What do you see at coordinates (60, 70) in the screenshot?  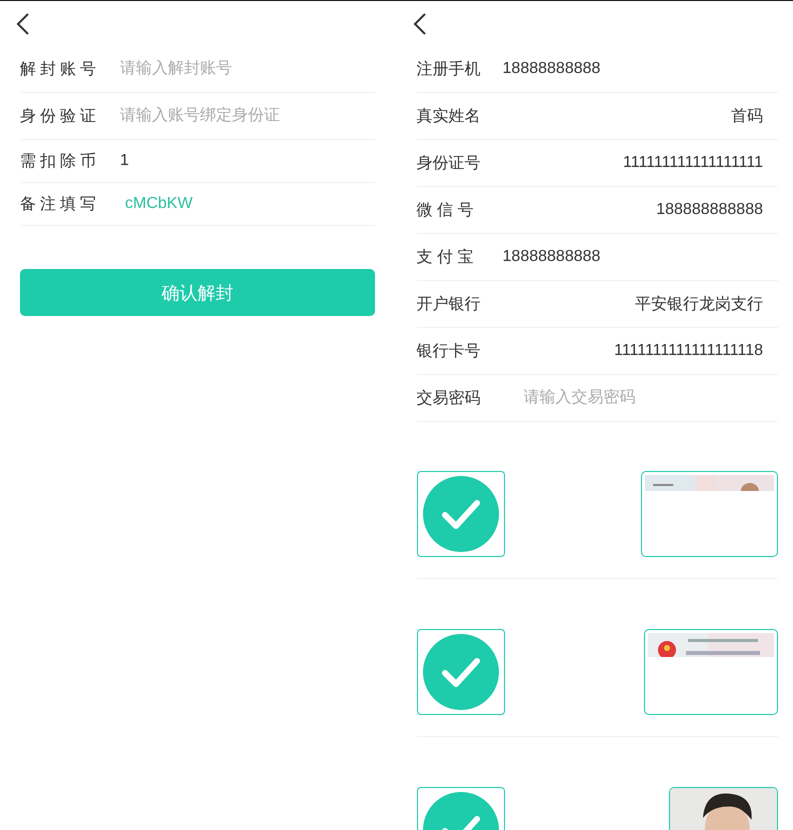 I see `field-label: 解封账号` at bounding box center [60, 70].